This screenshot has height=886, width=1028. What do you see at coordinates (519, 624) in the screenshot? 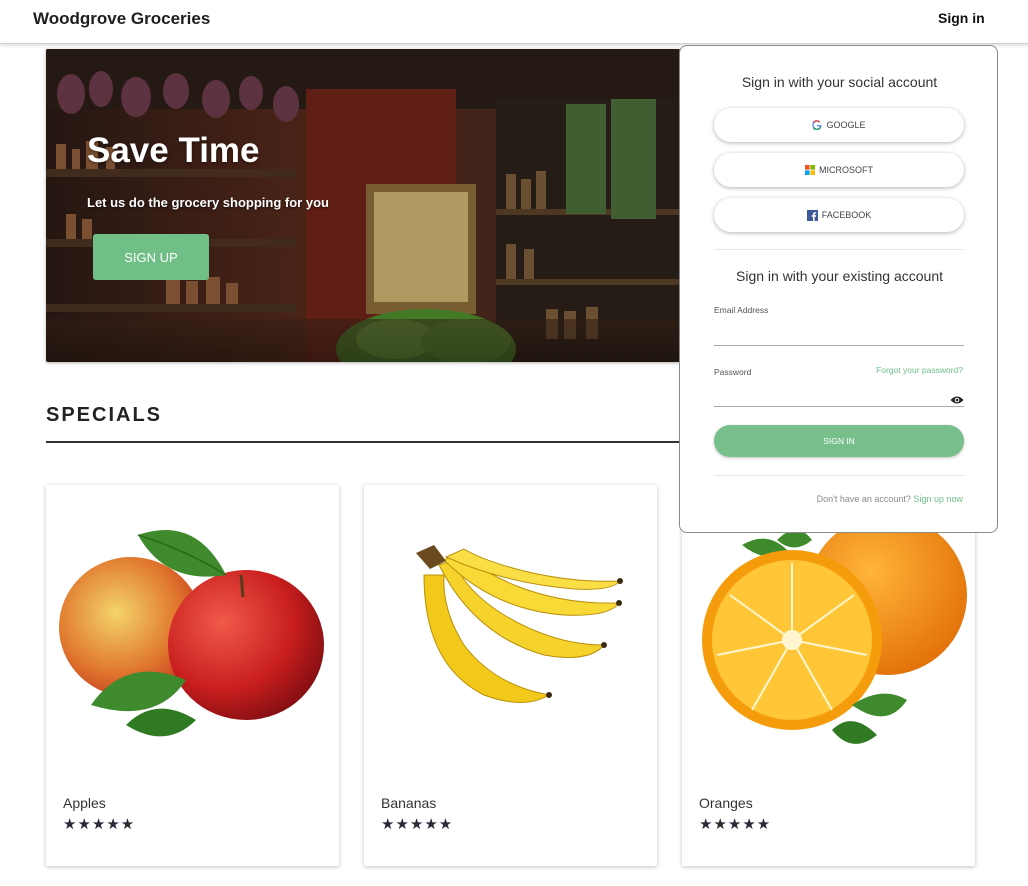
I see `banana-image` at bounding box center [519, 624].